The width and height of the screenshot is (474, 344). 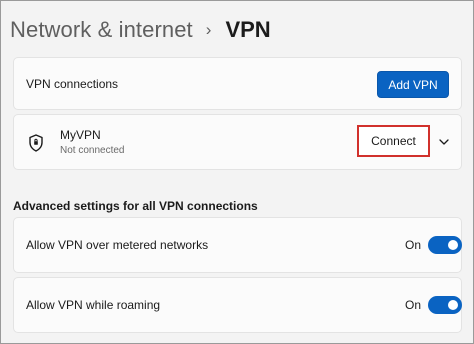 I want to click on shield-icon, so click(x=36, y=143).